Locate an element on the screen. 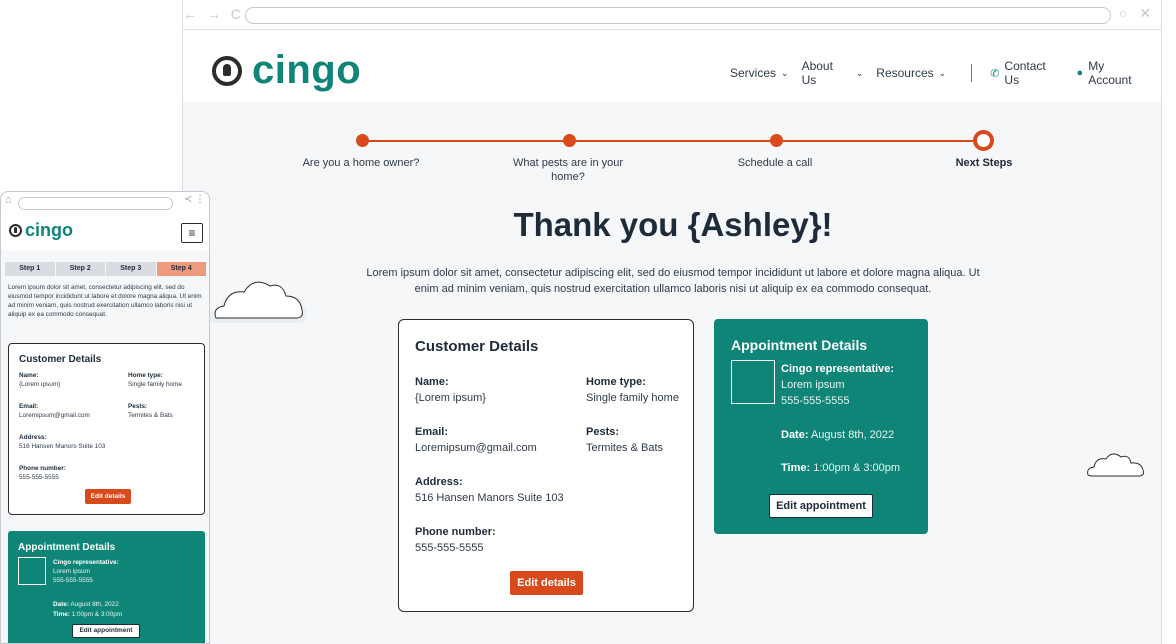 Image resolution: width=1176 pixels, height=644 pixels. mobile-date-value: August 8th, 2022 is located at coordinates (94, 604).